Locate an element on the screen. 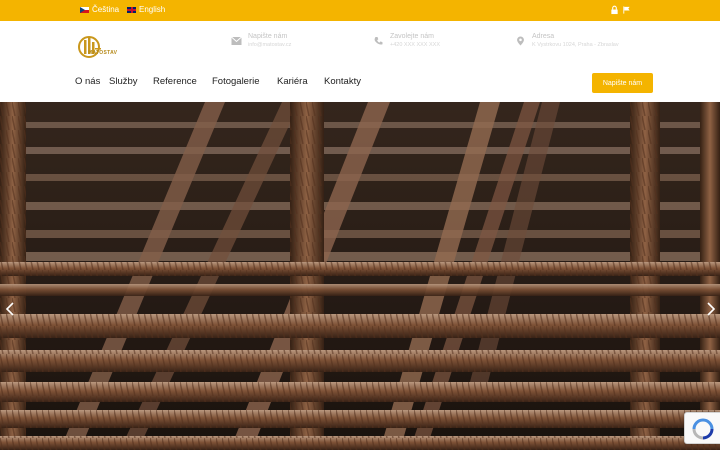 The height and width of the screenshot is (450, 720). nav-item-reference-label: Reference is located at coordinates (175, 81).